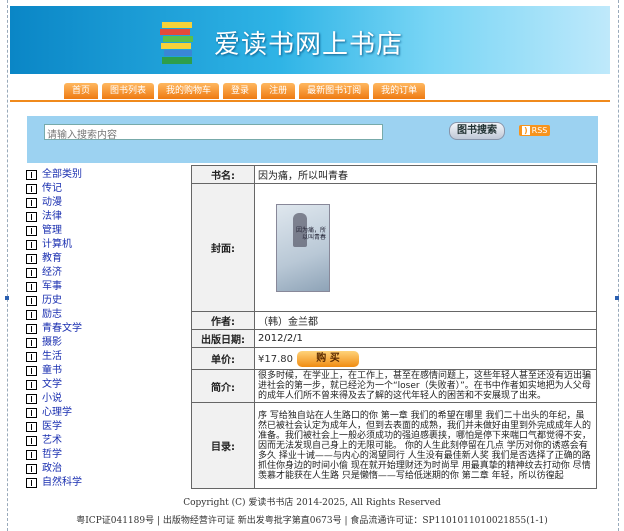 This screenshot has width=624, height=531. Describe the element at coordinates (52, 357) in the screenshot. I see `category-link: 生活` at that location.